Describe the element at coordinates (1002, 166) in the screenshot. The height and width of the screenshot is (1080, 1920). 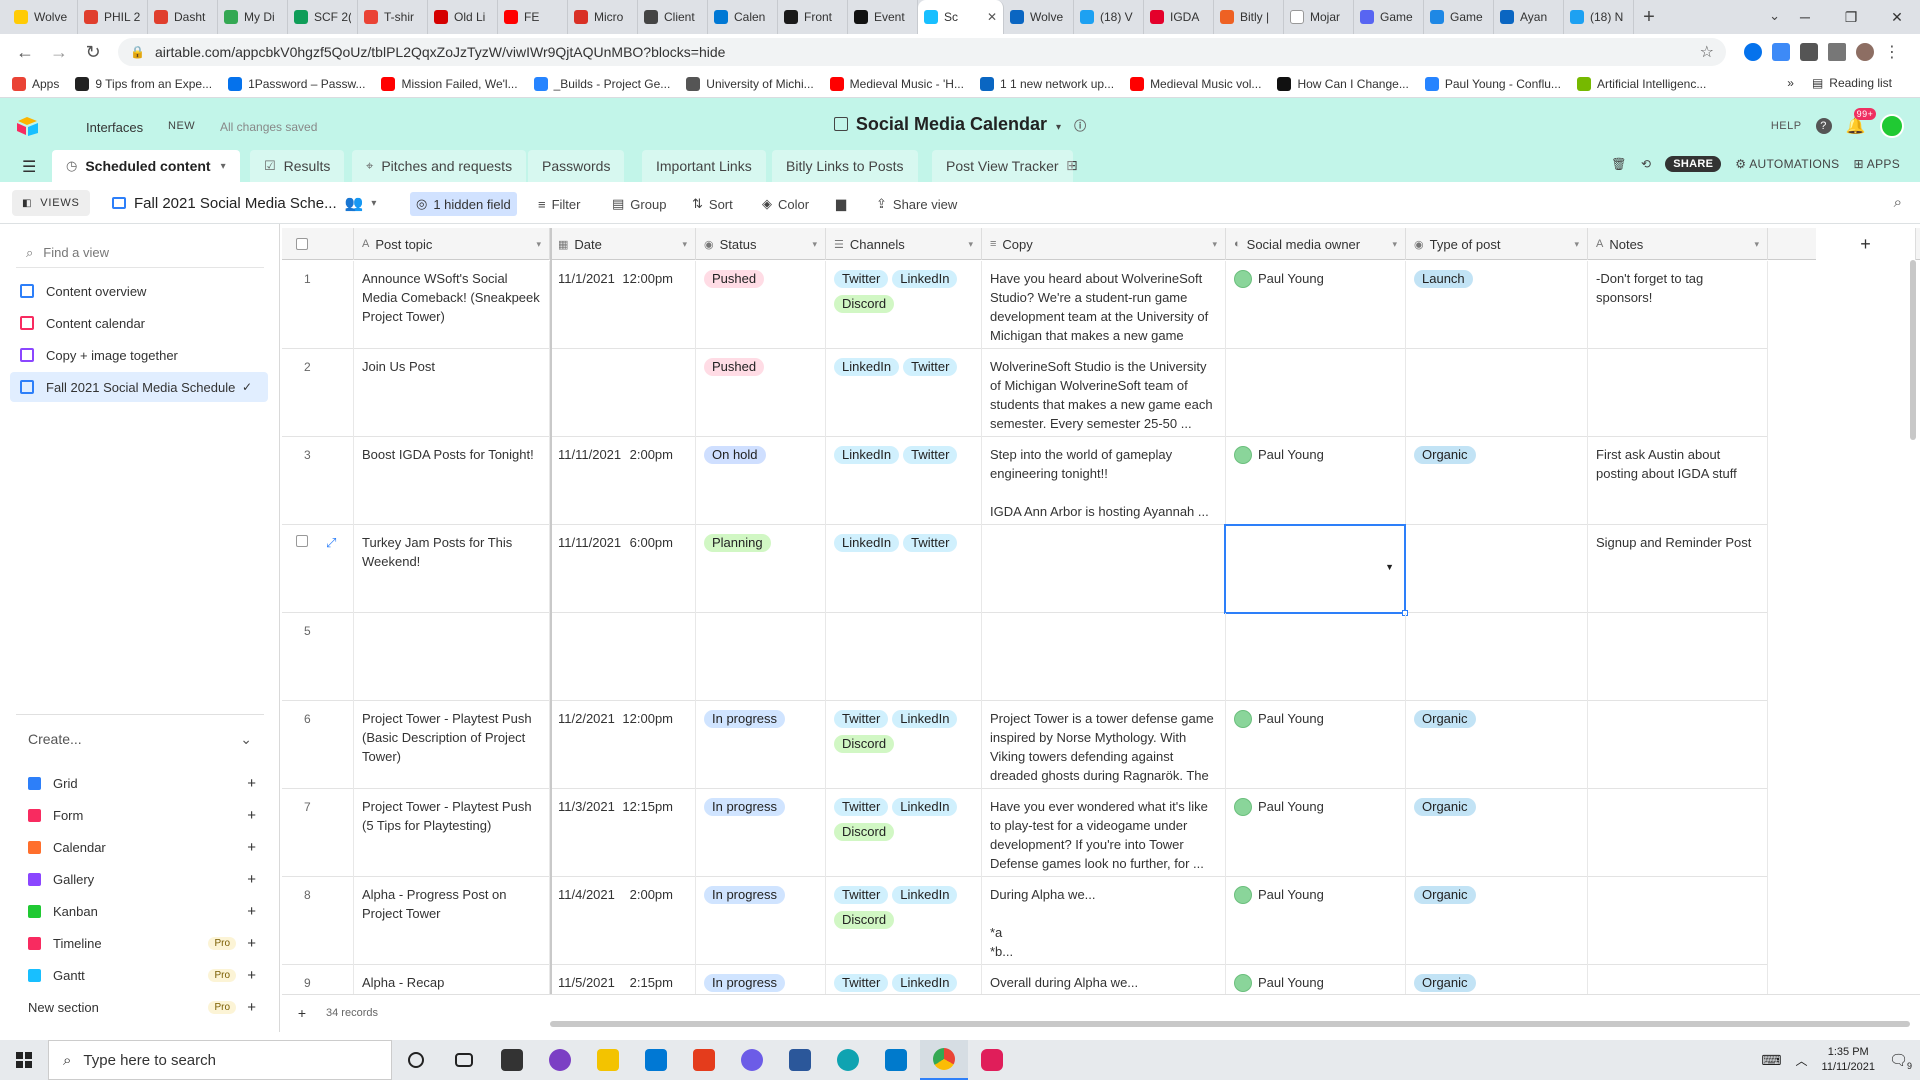
I see `table-tab: Post View Tracker` at that location.